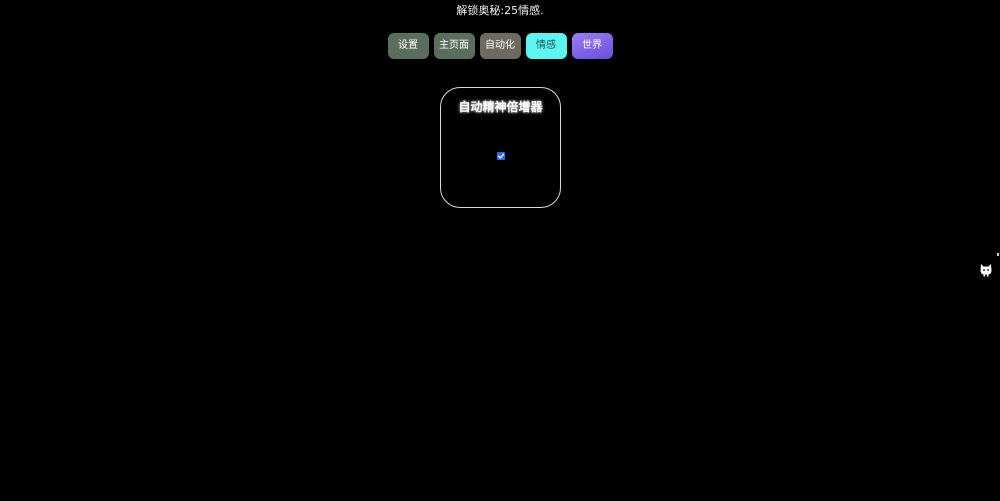 The width and height of the screenshot is (1000, 501). What do you see at coordinates (408, 46) in the screenshot?
I see `tab-settings: 设置` at bounding box center [408, 46].